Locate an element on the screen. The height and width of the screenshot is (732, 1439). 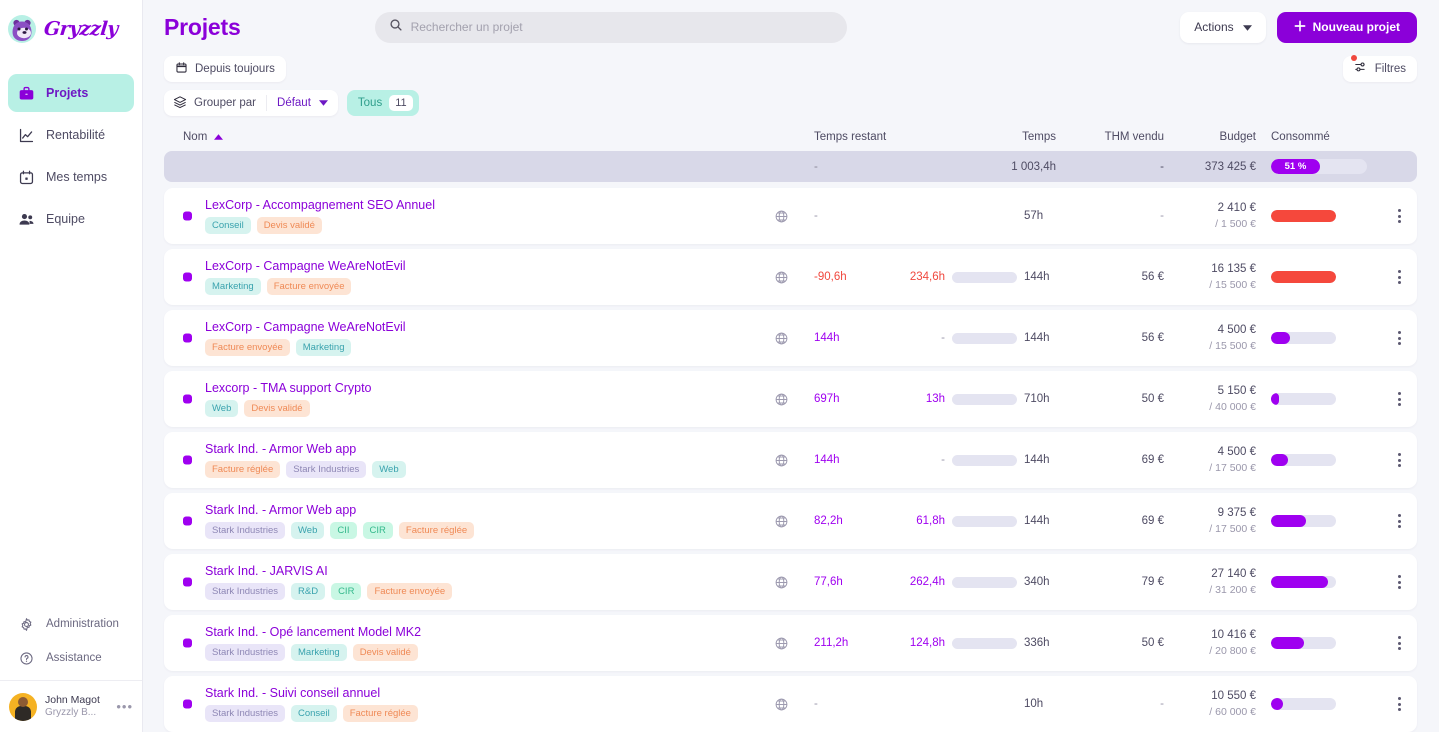
sidebar-item-rentabilite: Rentabilité is located at coordinates (71, 135).